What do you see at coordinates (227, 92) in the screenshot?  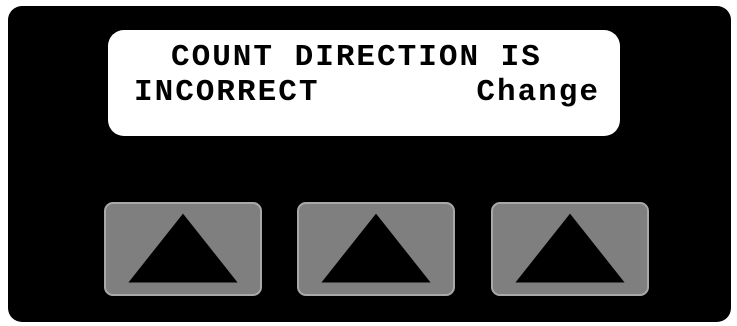 I see `display-message-line2: INCORRECT` at bounding box center [227, 92].